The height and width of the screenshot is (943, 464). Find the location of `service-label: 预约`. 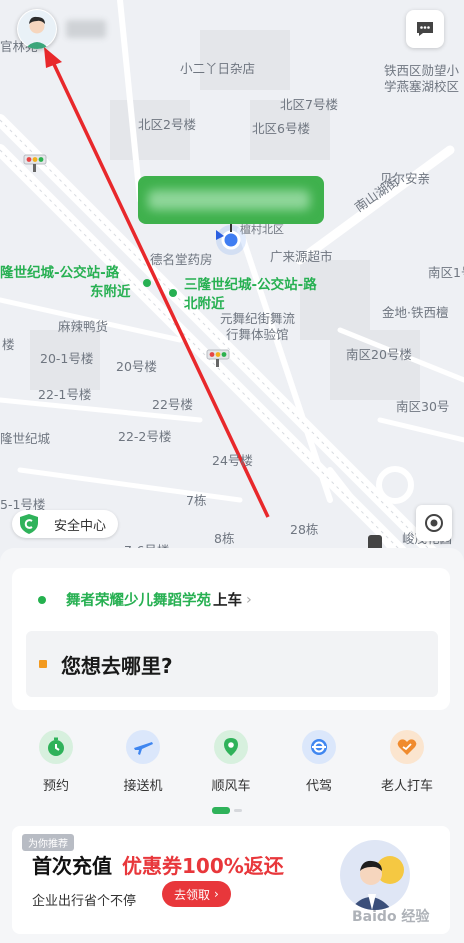

service-label: 预约 is located at coordinates (55, 786).